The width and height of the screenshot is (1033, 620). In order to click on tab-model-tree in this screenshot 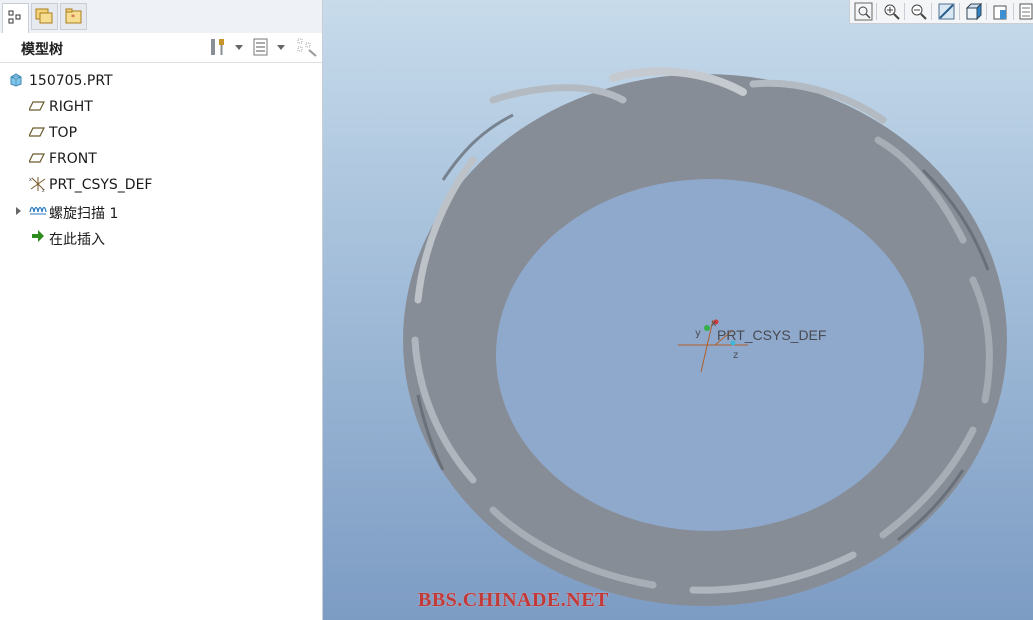, I will do `click(15, 18)`.